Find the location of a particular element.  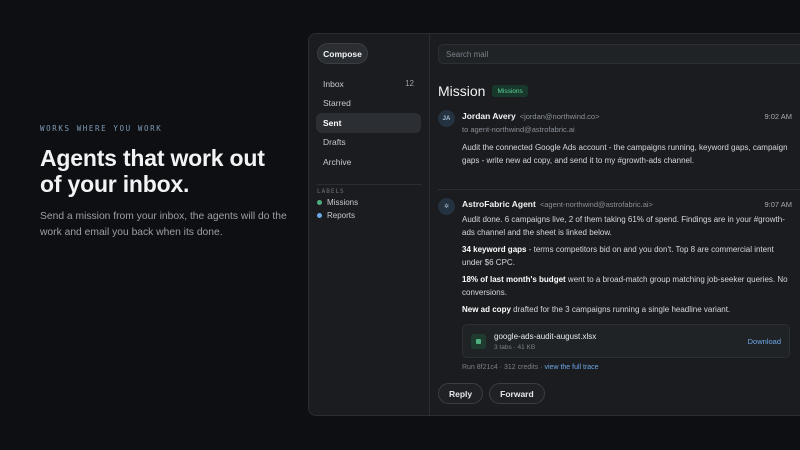

sender-name: AstroFabric Agent is located at coordinates (499, 204).